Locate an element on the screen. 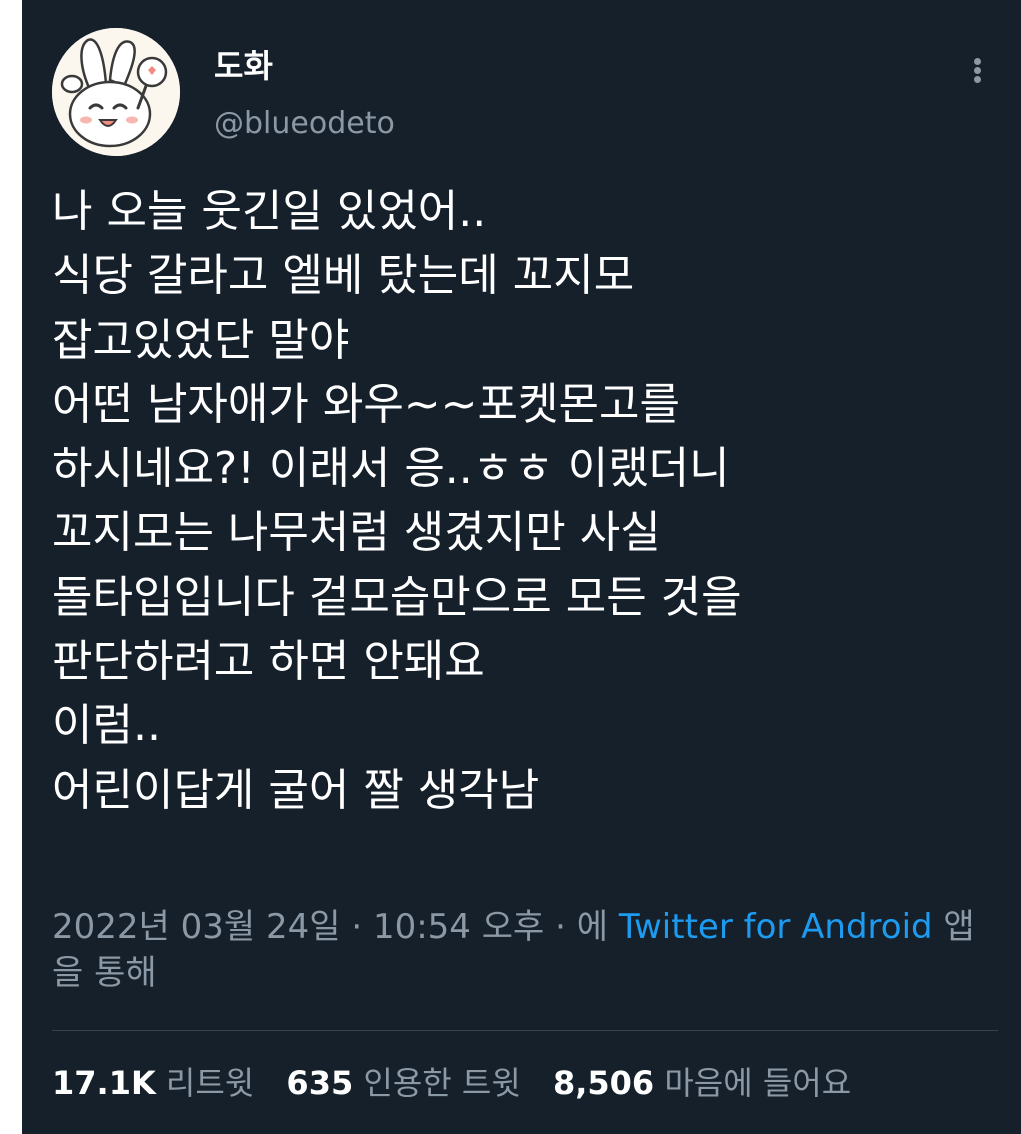 The image size is (1021, 1134). tweet-text-line: 꼬지모는 나무처럼 생겼지만 사실 is located at coordinates (356, 533).